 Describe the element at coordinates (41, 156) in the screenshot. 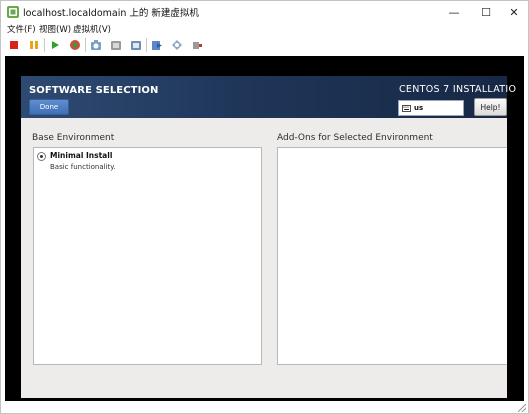

I see `radio-selected` at that location.